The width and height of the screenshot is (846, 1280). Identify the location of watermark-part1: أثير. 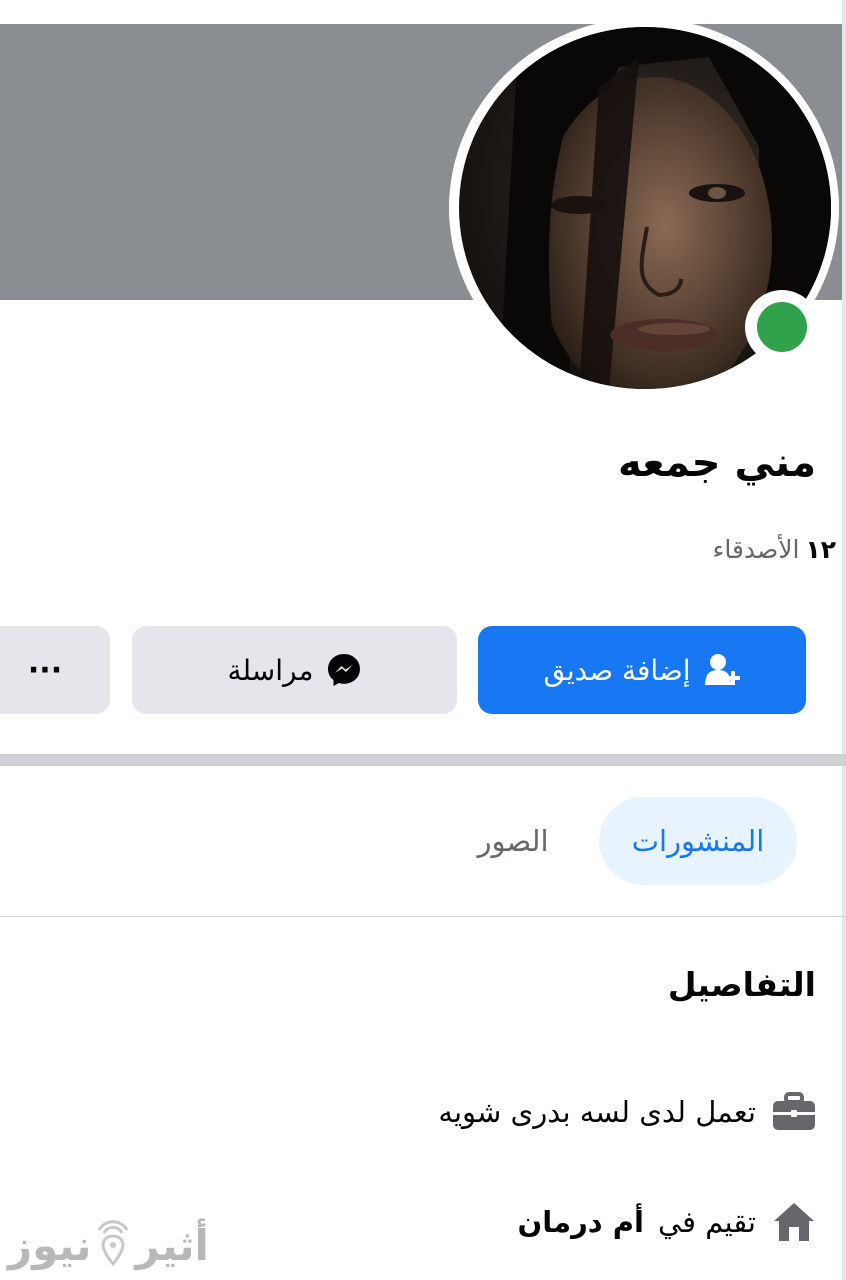
(172, 1245).